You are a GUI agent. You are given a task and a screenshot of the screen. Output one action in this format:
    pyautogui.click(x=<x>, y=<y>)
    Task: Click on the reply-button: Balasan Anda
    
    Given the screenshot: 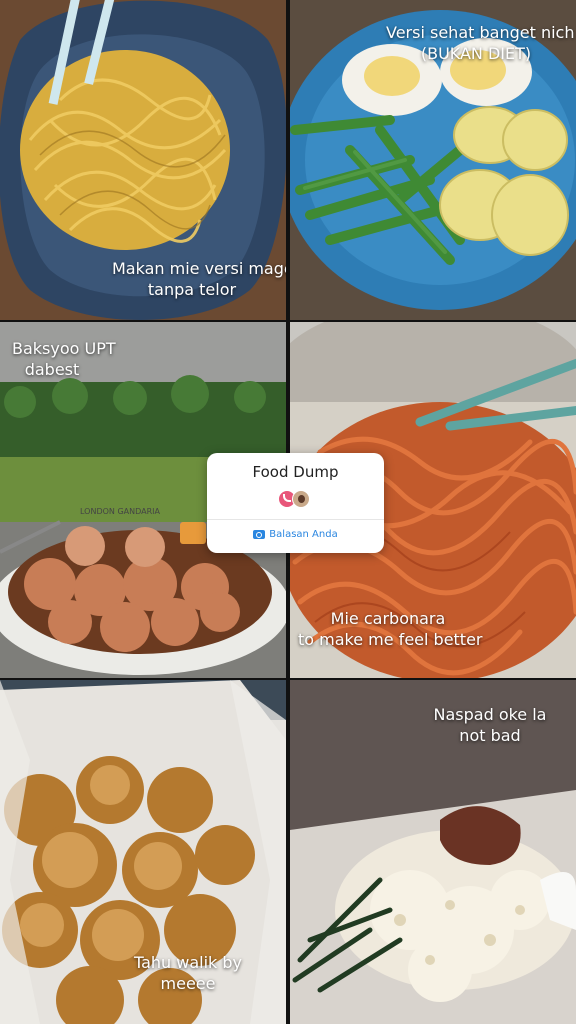 What is the action you would take?
    pyautogui.click(x=295, y=534)
    